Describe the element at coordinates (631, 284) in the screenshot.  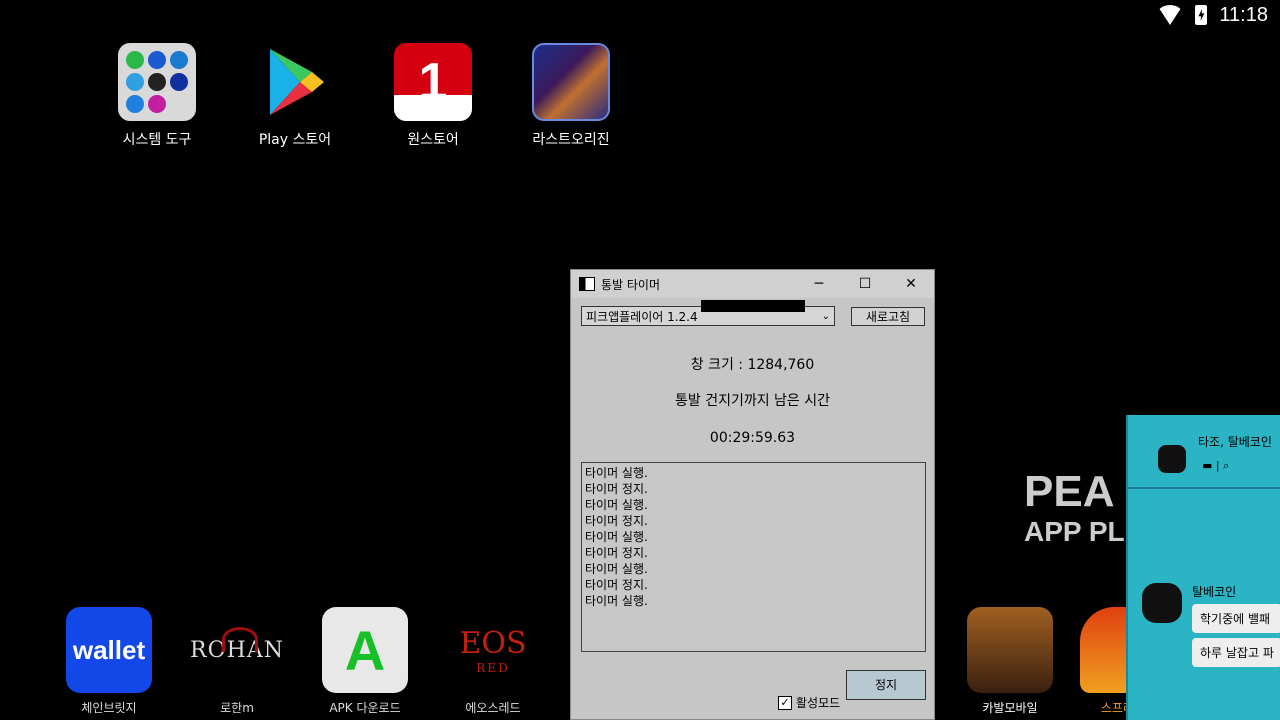
I see `window-title: 통발 타이머` at that location.